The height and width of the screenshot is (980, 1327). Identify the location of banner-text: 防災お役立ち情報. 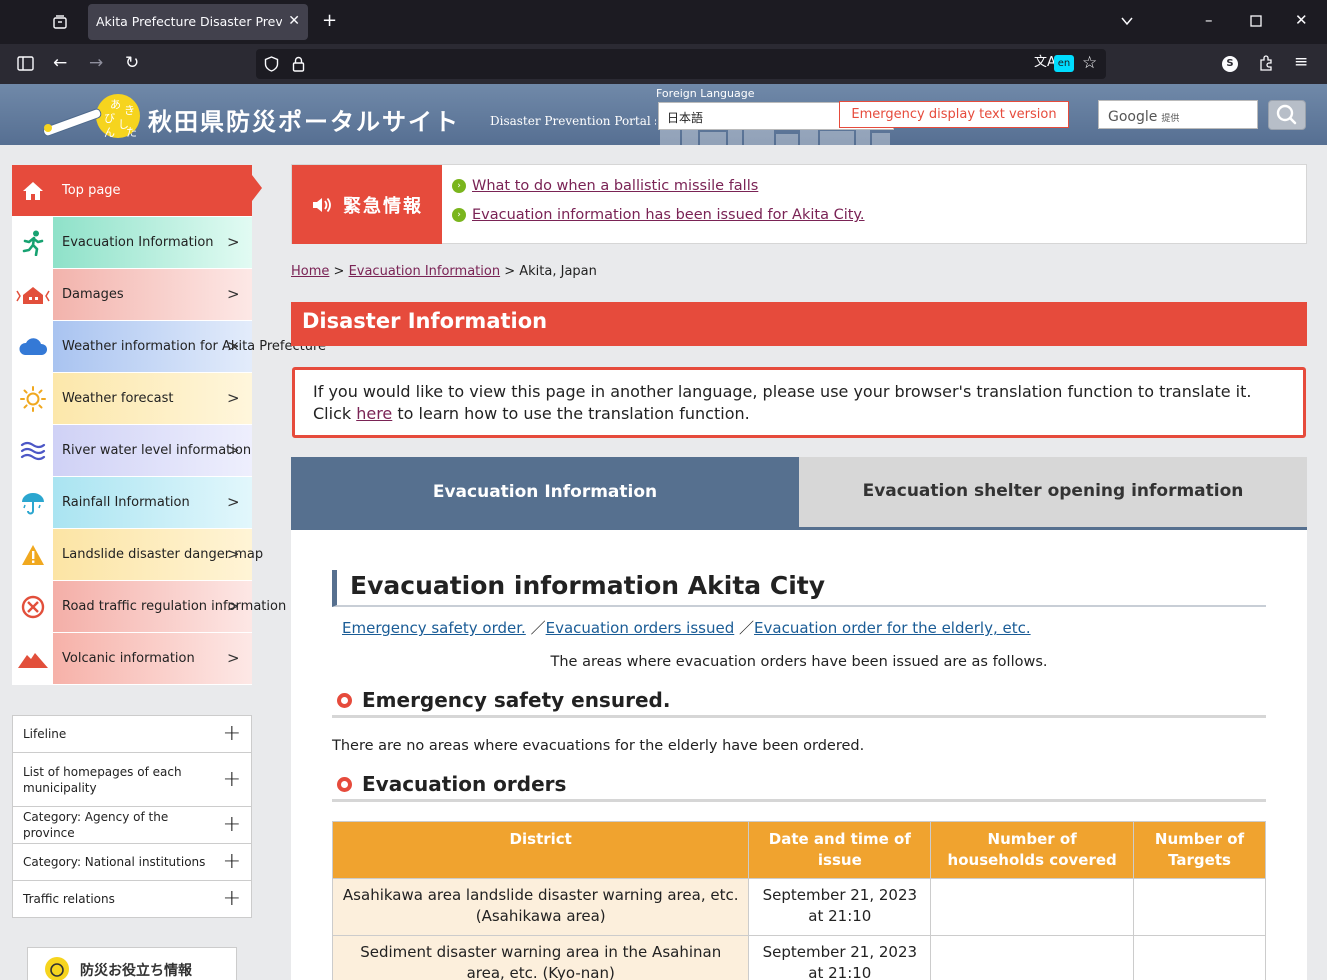
(136, 971).